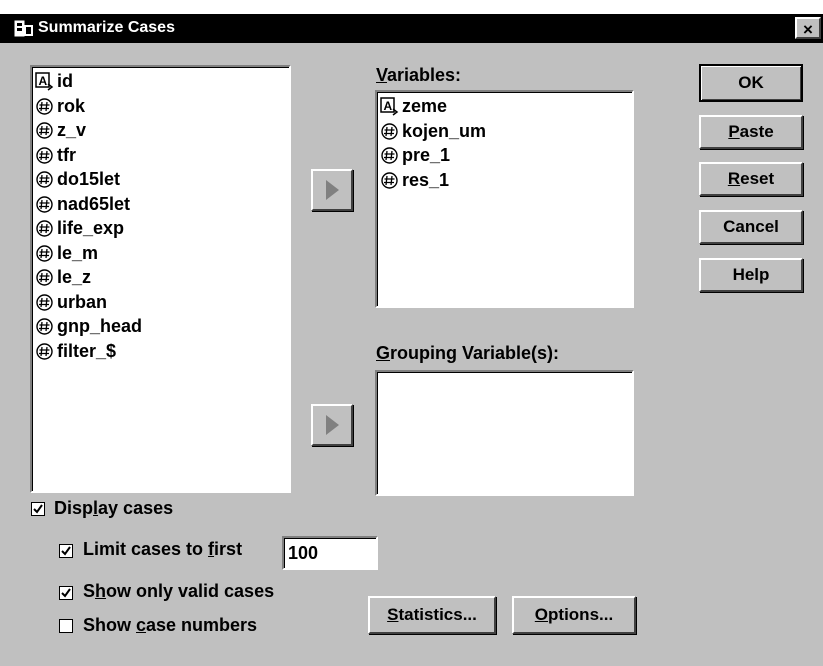 The image size is (823, 666). What do you see at coordinates (504, 199) in the screenshot?
I see `variables-list: Azeme kojen_um pre_1 res_1` at bounding box center [504, 199].